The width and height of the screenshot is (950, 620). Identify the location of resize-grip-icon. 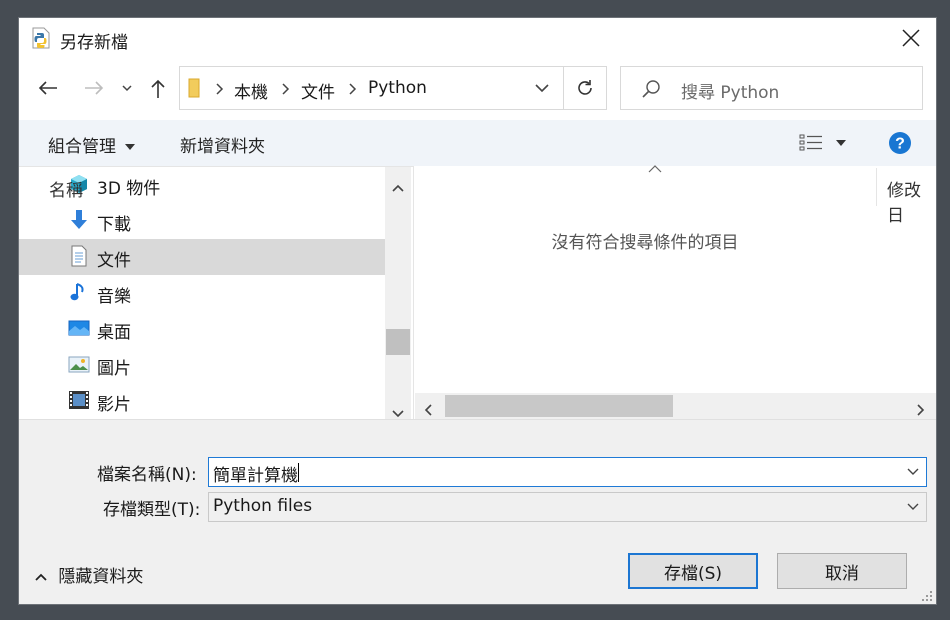
(927, 596).